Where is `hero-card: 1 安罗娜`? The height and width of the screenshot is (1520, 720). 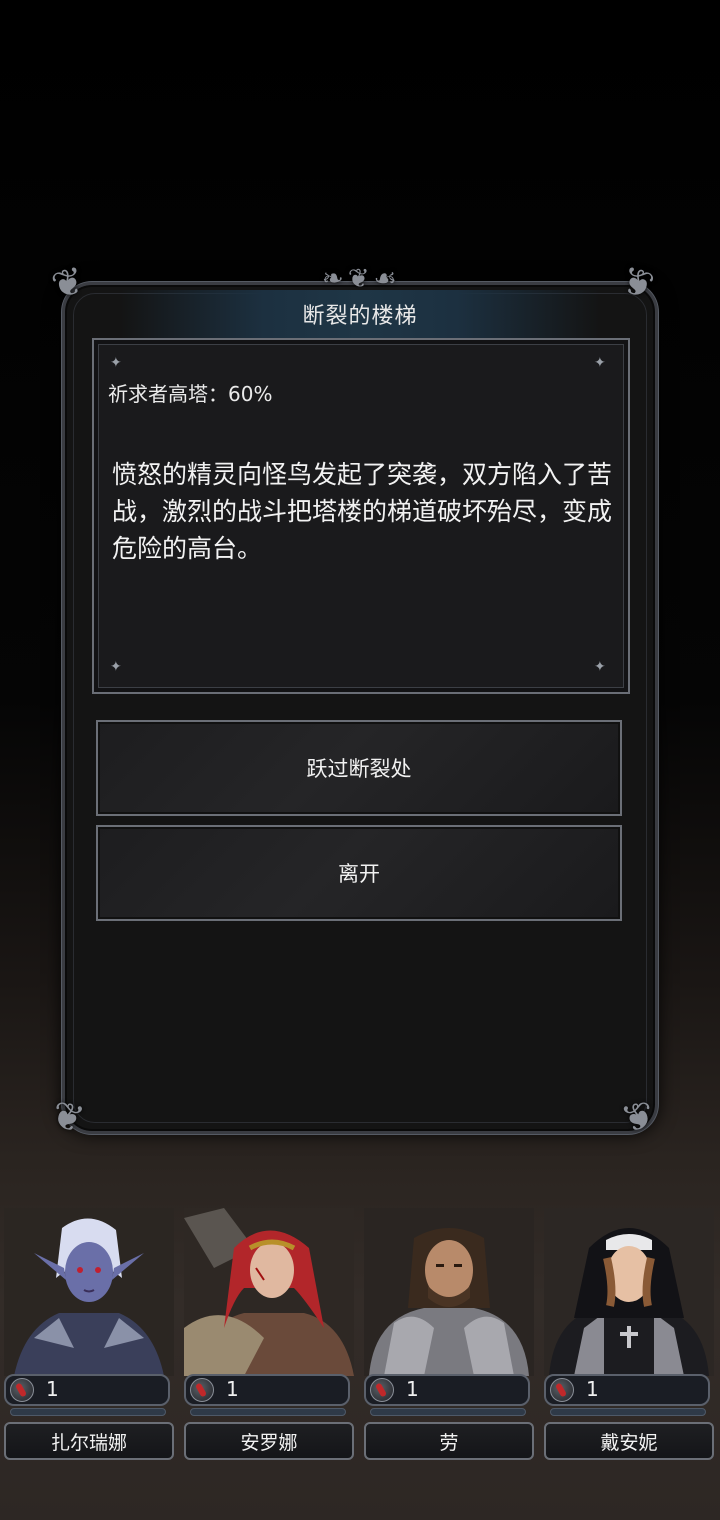
hero-card: 1 安罗娜 is located at coordinates (269, 1331).